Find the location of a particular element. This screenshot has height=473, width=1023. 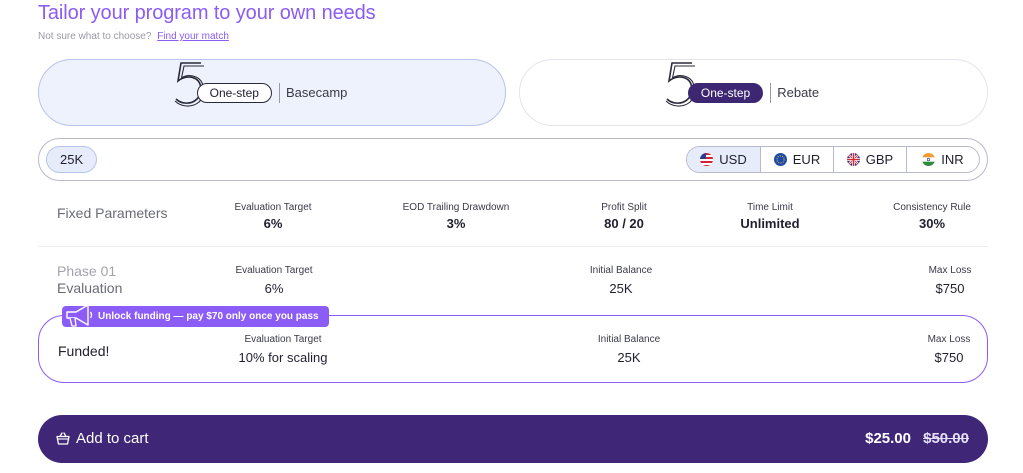

param-consistency-rule: Consistency Rule 30% is located at coordinates (932, 216).